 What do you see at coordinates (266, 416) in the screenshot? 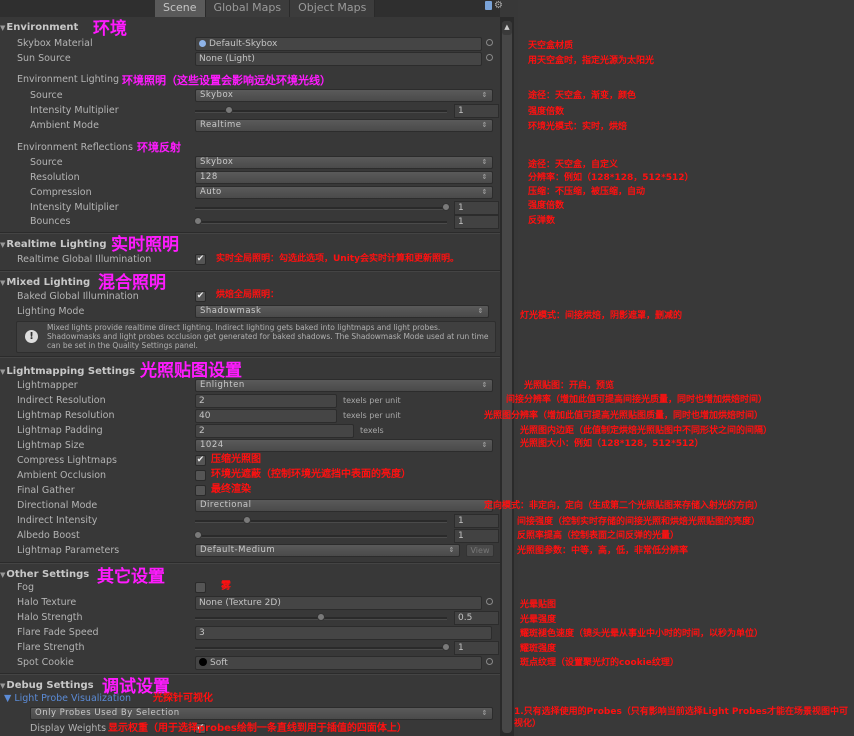
I see `lightmap-resolution-field: 40` at bounding box center [266, 416].